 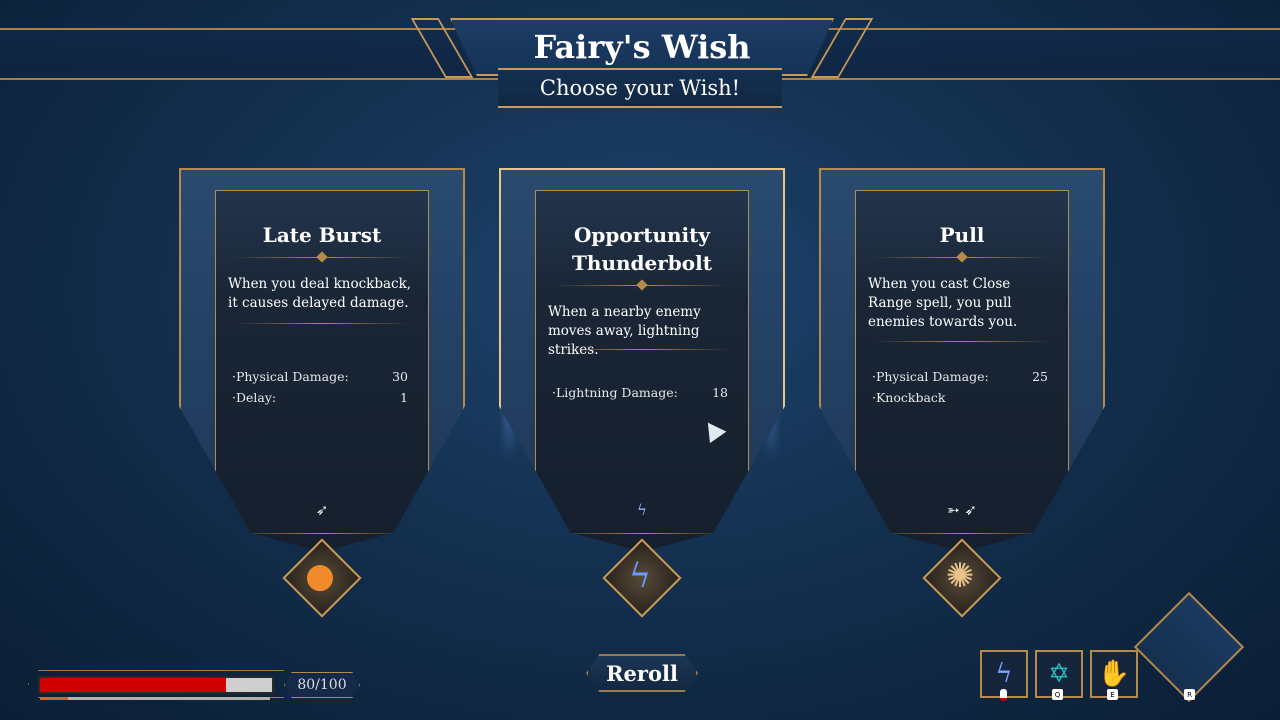 I want to click on wind-icon: ➶, so click(x=322, y=510).